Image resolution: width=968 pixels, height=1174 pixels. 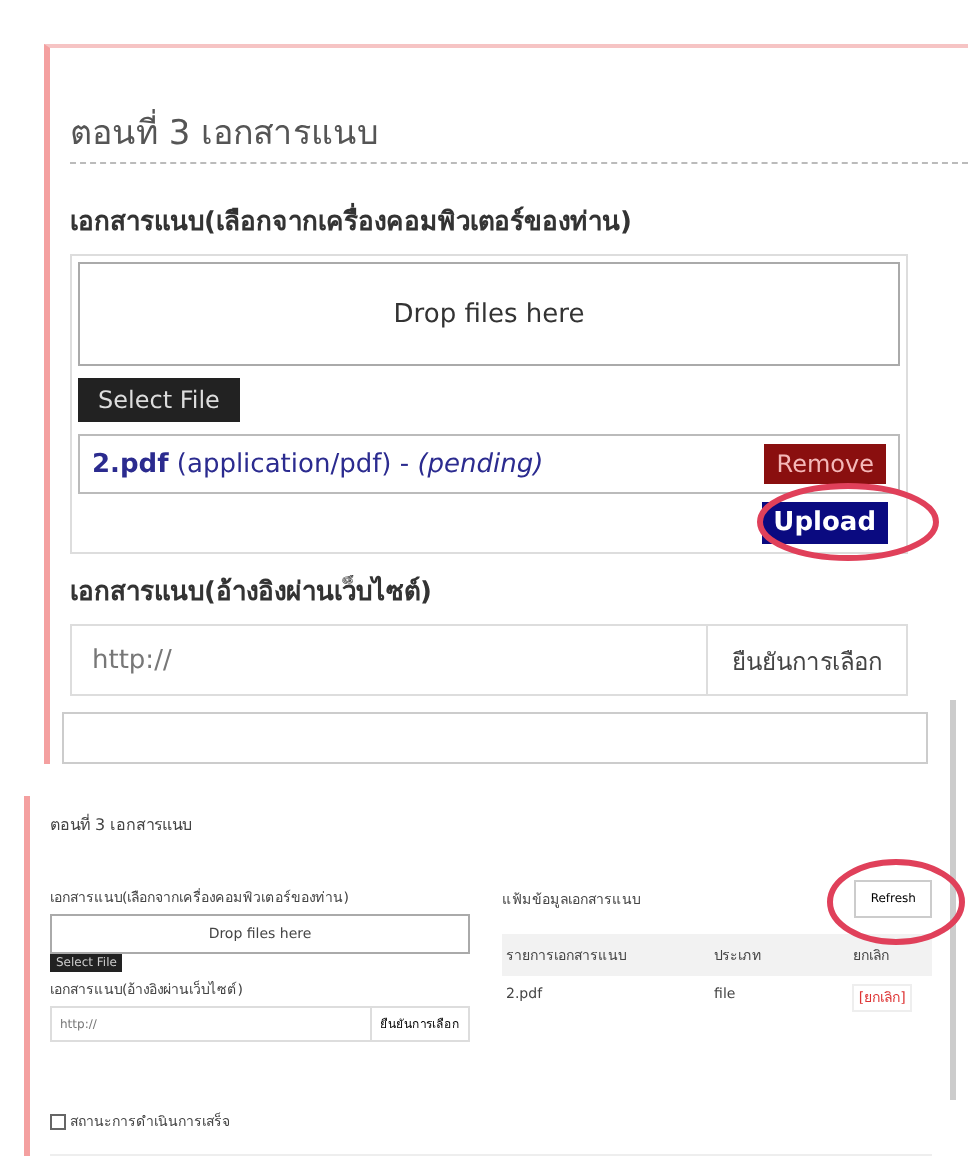 I want to click on upload-button: Upload, so click(x=824, y=523).